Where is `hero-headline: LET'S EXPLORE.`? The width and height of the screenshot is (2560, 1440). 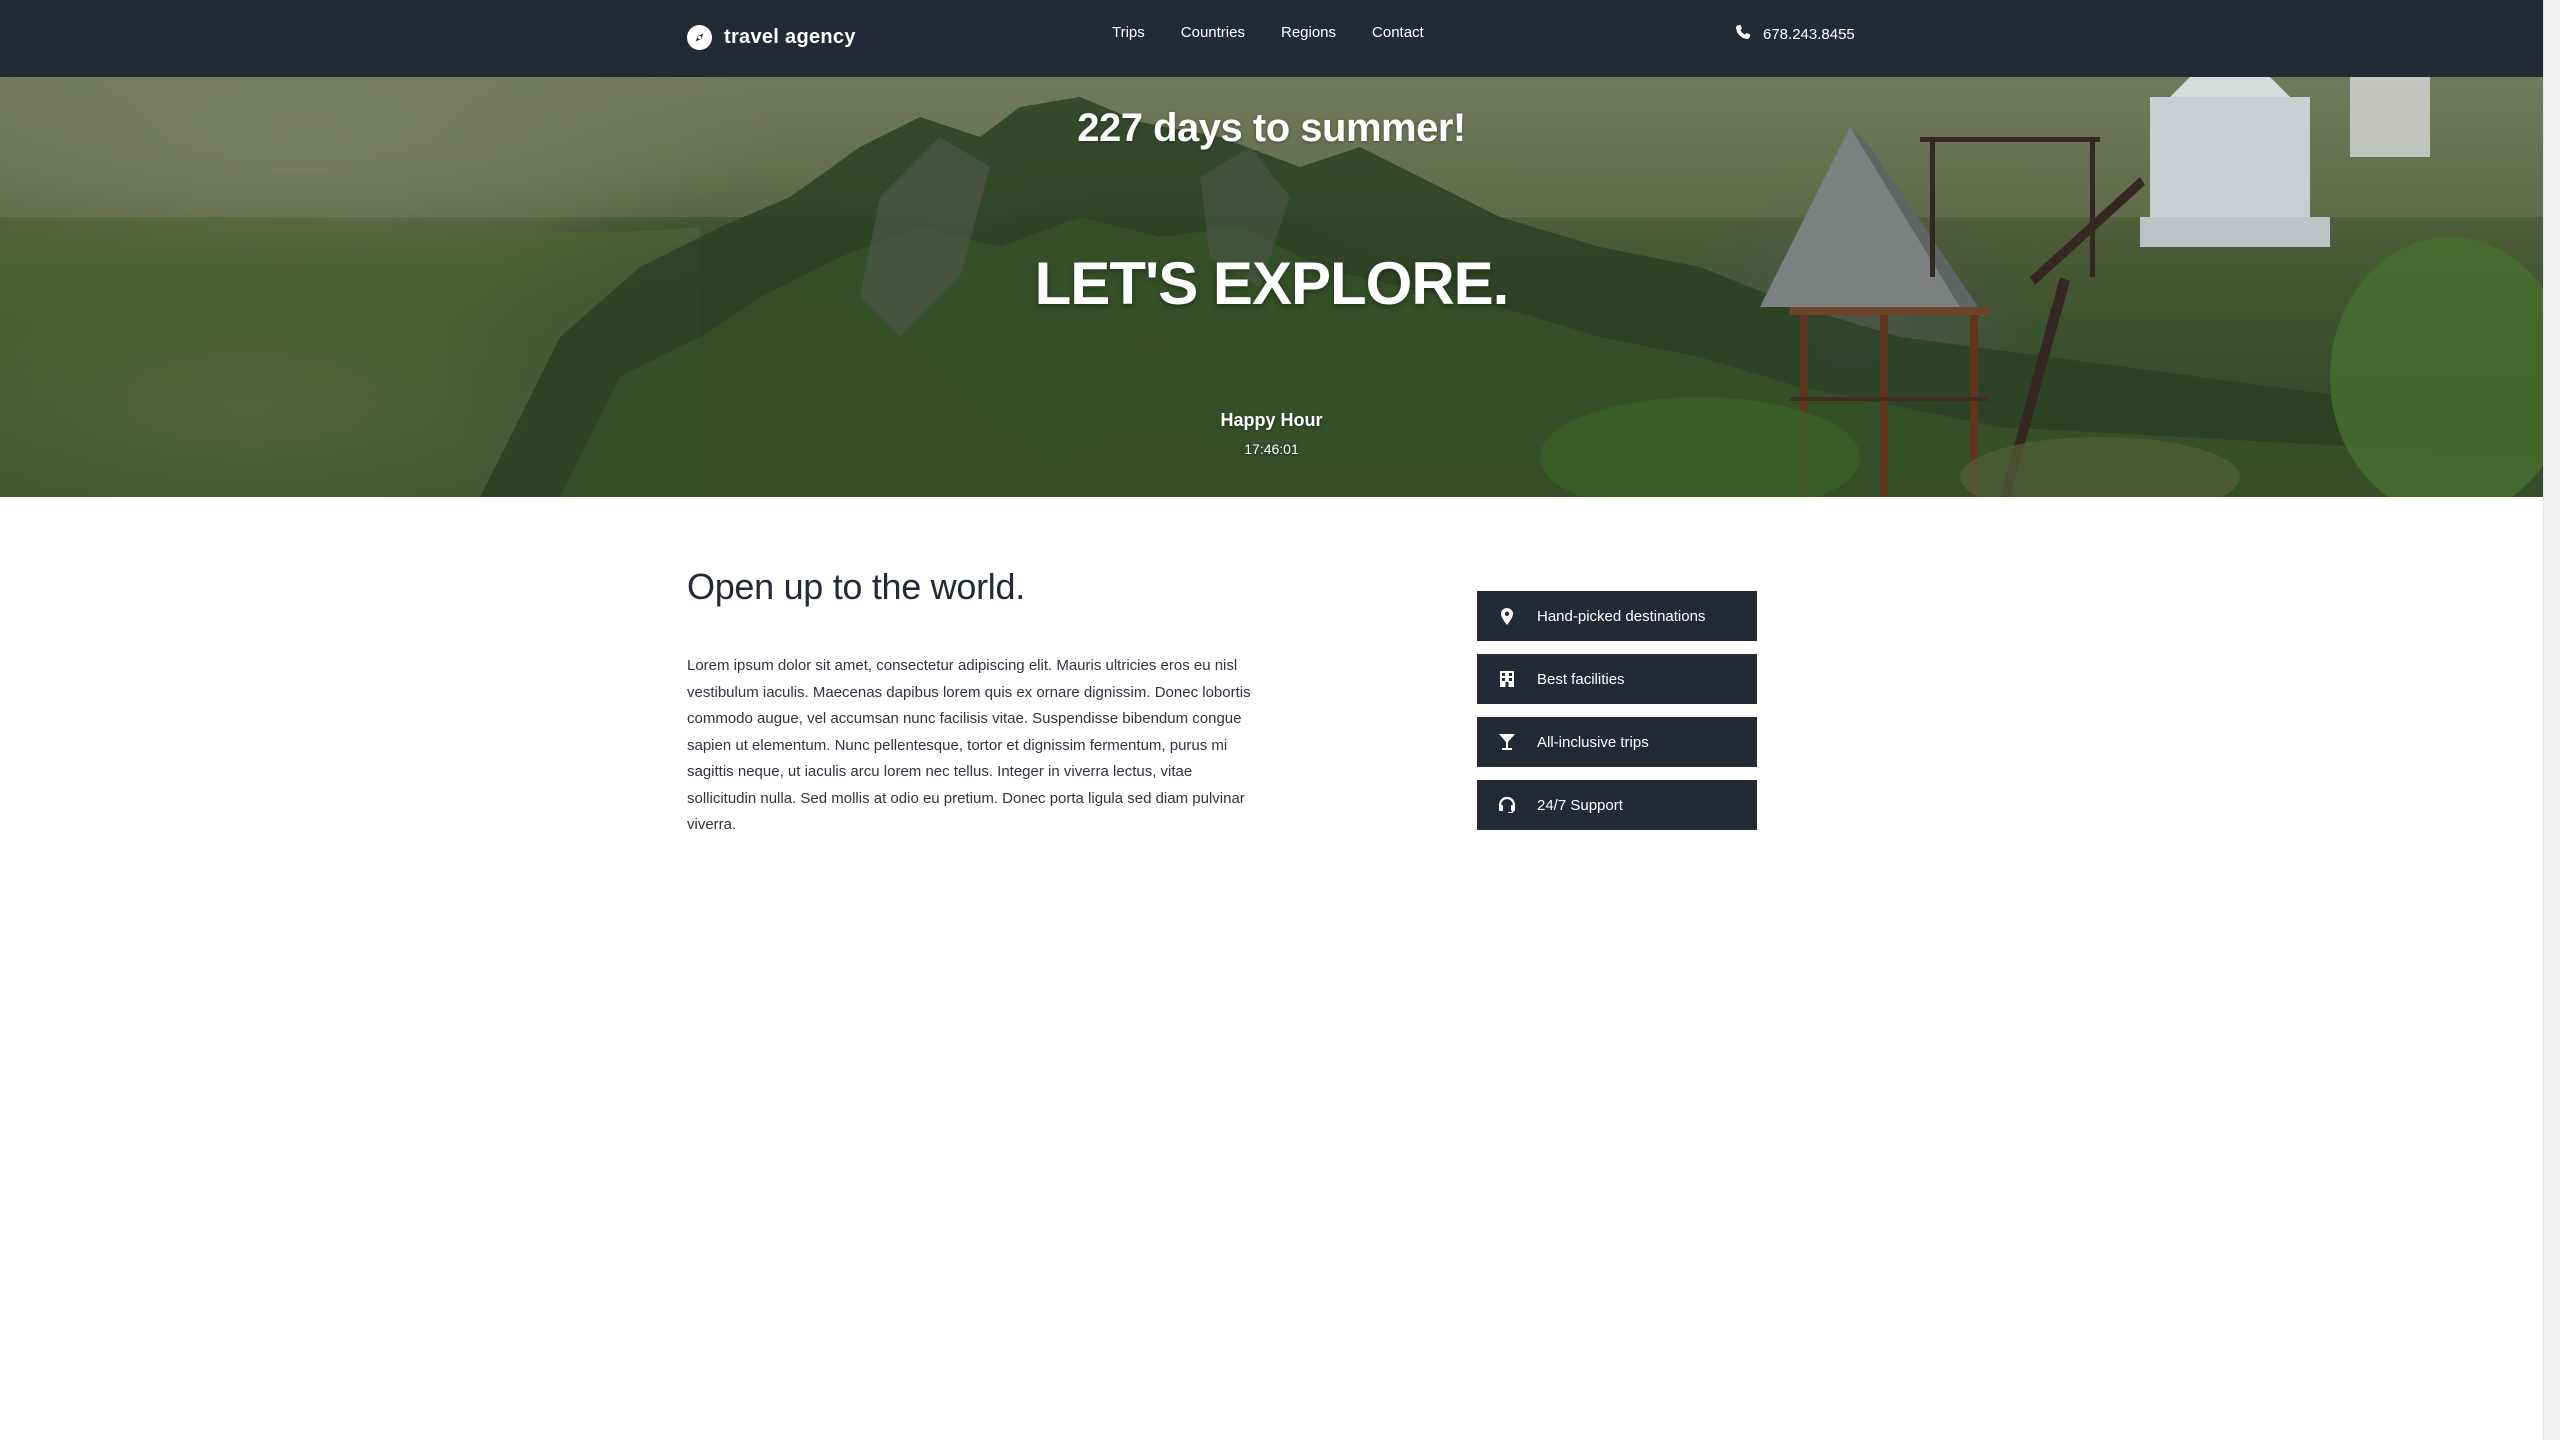 hero-headline: LET'S EXPLORE. is located at coordinates (1272, 283).